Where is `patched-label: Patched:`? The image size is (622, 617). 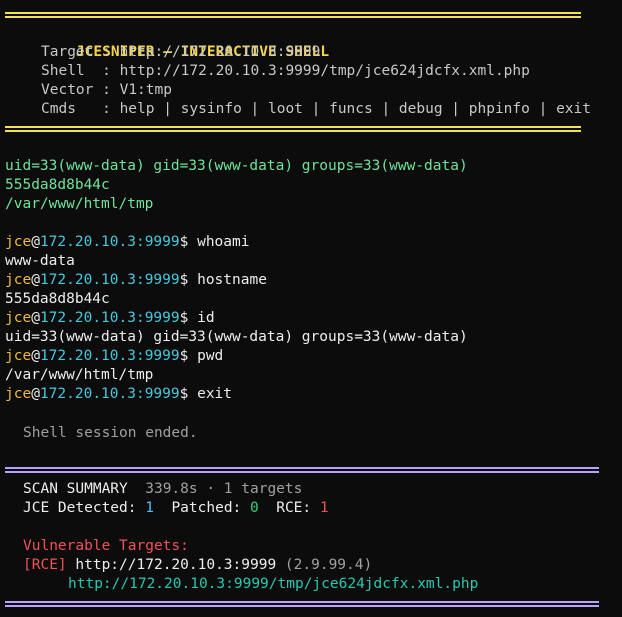
patched-label: Patched: is located at coordinates (206, 508).